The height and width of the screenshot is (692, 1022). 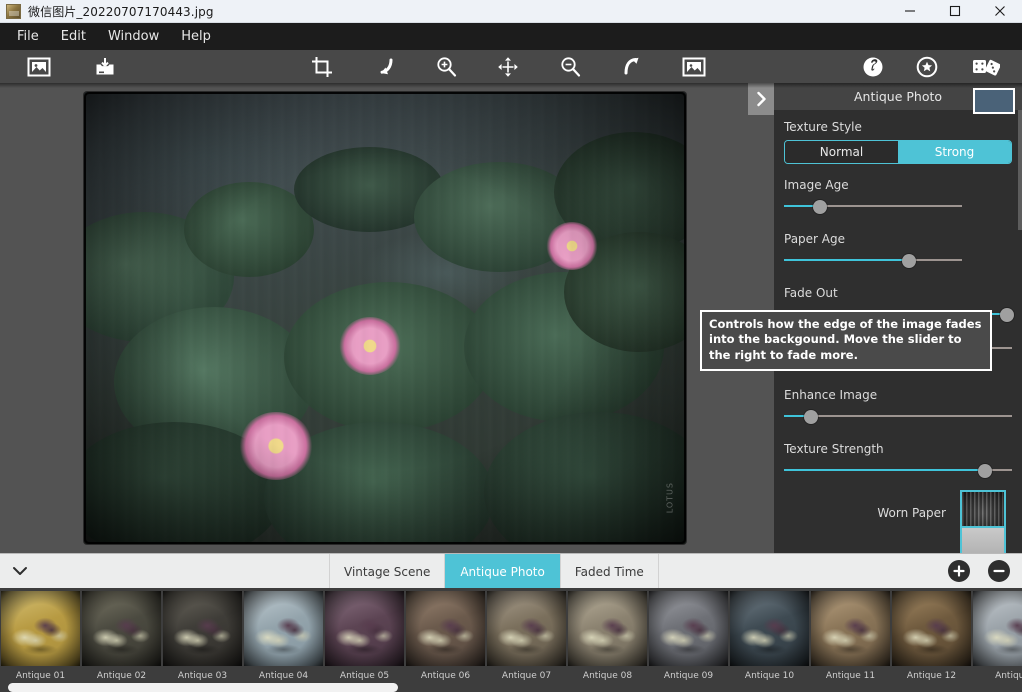 What do you see at coordinates (994, 101) in the screenshot?
I see `paper-age-color-swatch` at bounding box center [994, 101].